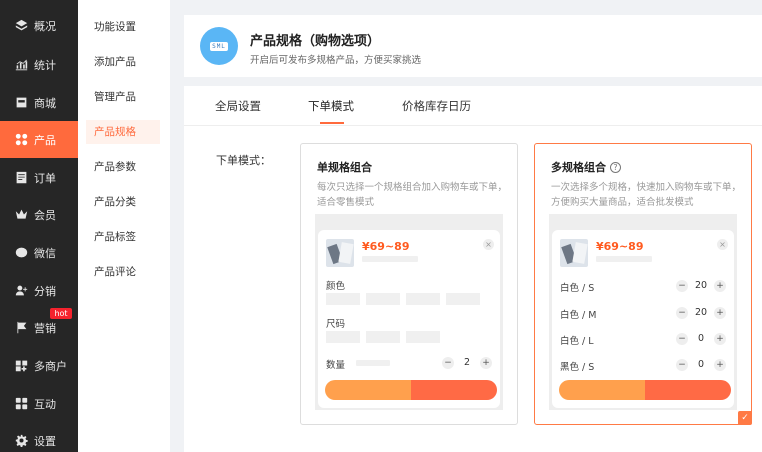 The height and width of the screenshot is (452, 762). What do you see at coordinates (336, 324) in the screenshot?
I see `attr-size-label: 尺码` at bounding box center [336, 324].